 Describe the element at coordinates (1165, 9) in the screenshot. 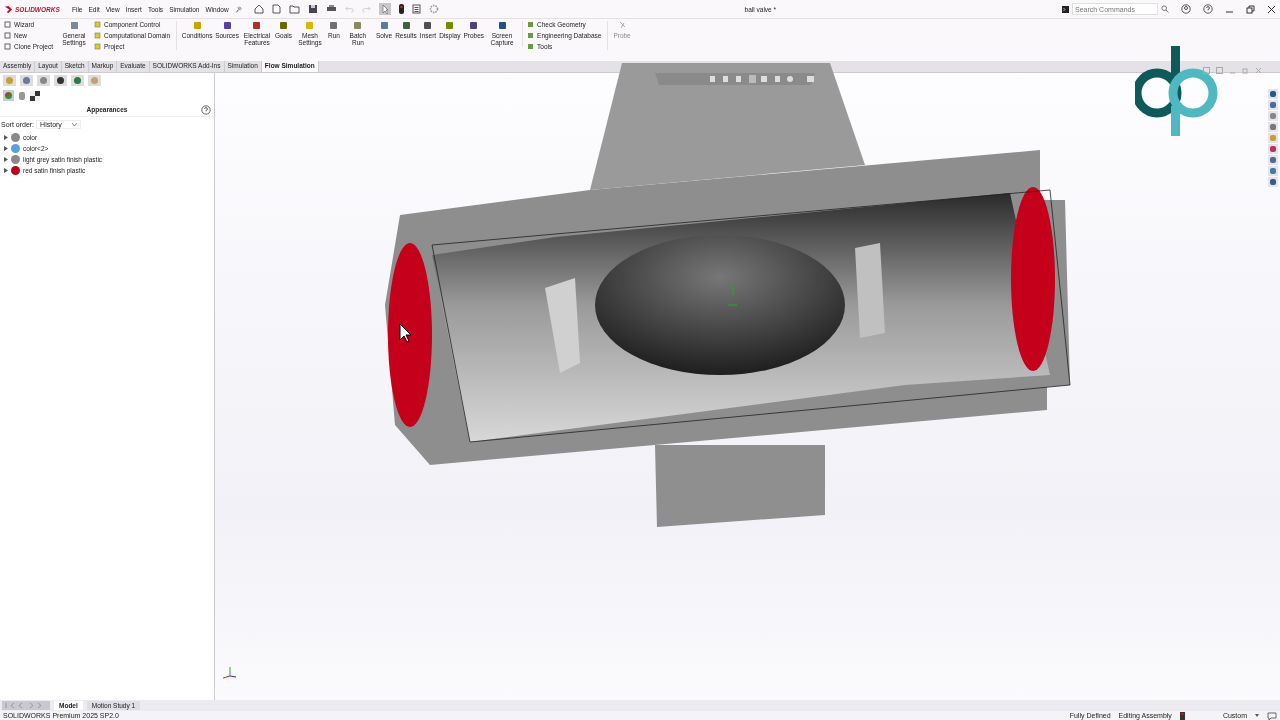

I see `search-icon` at that location.